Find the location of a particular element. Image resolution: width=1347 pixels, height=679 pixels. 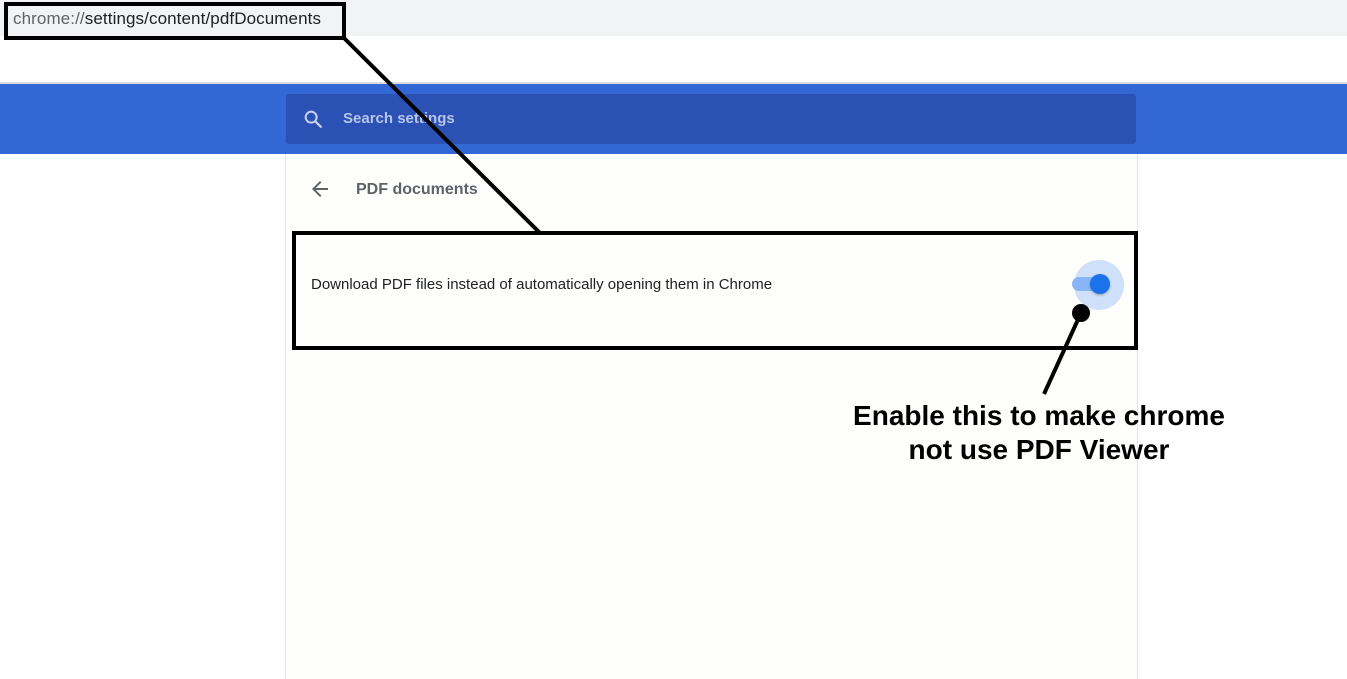

page-title: PDF documents is located at coordinates (417, 189).